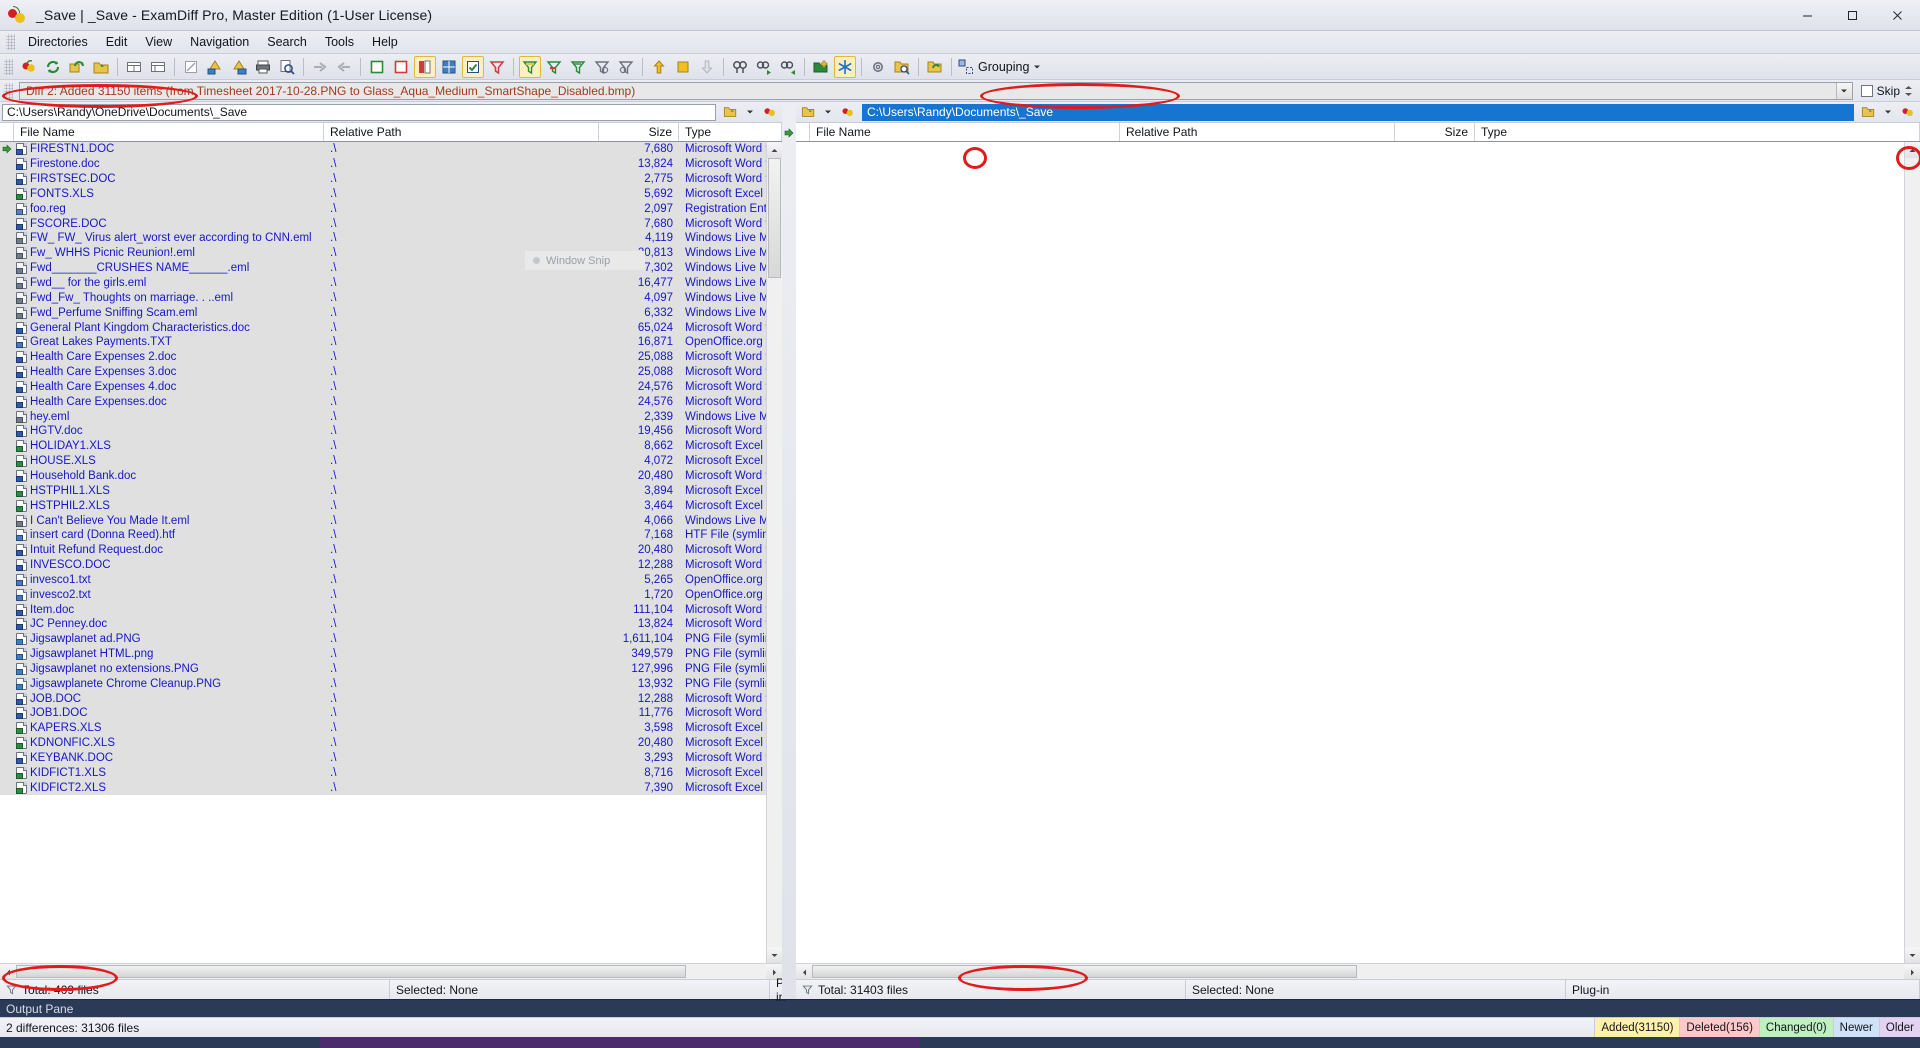 This screenshot has height=1048, width=1920. I want to click on right-path-input: C:\Users\Randy\Documents\_Save, so click(1358, 112).